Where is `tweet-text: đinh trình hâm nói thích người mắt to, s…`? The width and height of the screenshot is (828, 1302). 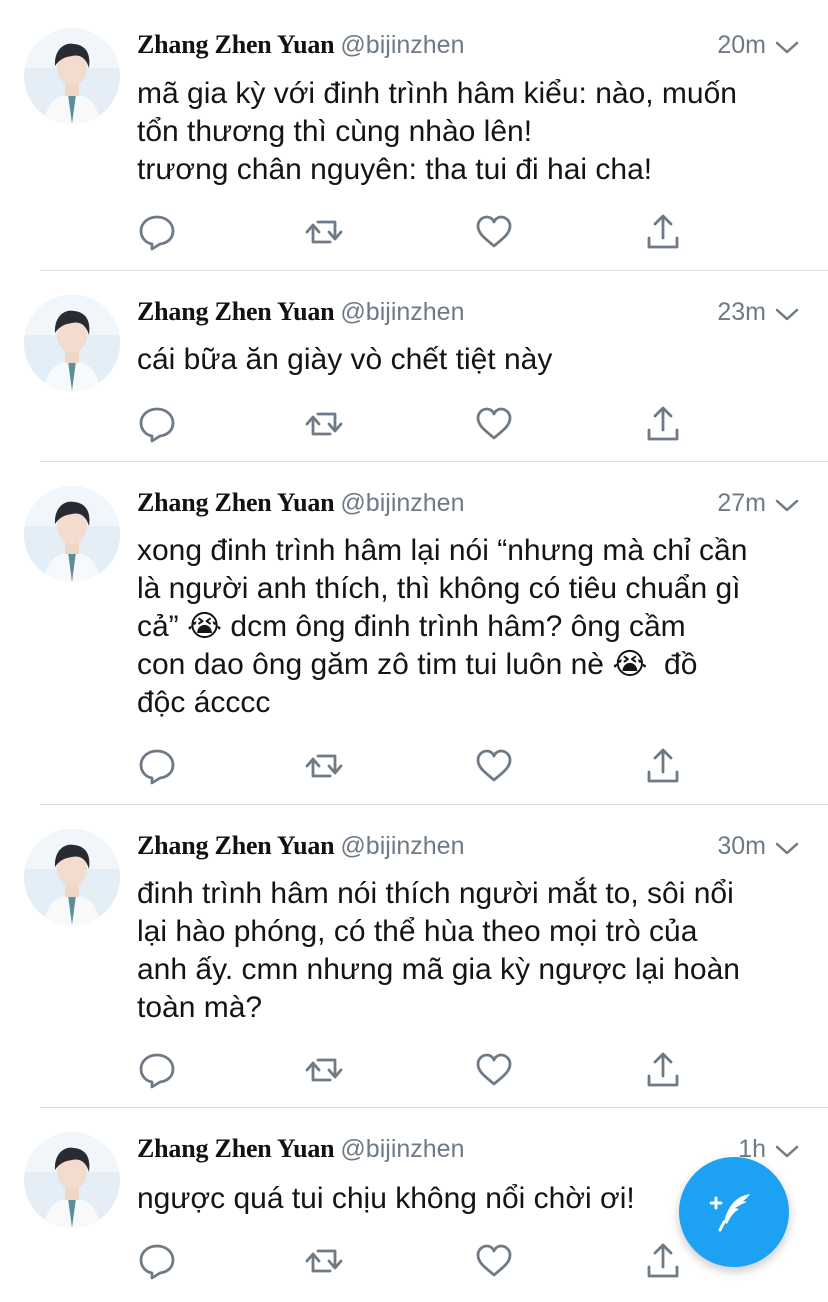
tweet-text: đinh trình hâm nói thích người mắt to, s… is located at coordinates (438, 950).